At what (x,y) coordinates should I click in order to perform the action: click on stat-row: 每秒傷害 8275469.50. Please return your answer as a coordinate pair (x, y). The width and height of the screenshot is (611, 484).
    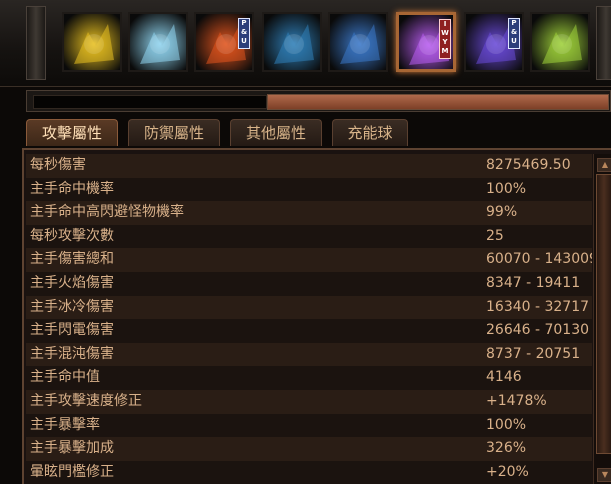
    Looking at the image, I should click on (309, 166).